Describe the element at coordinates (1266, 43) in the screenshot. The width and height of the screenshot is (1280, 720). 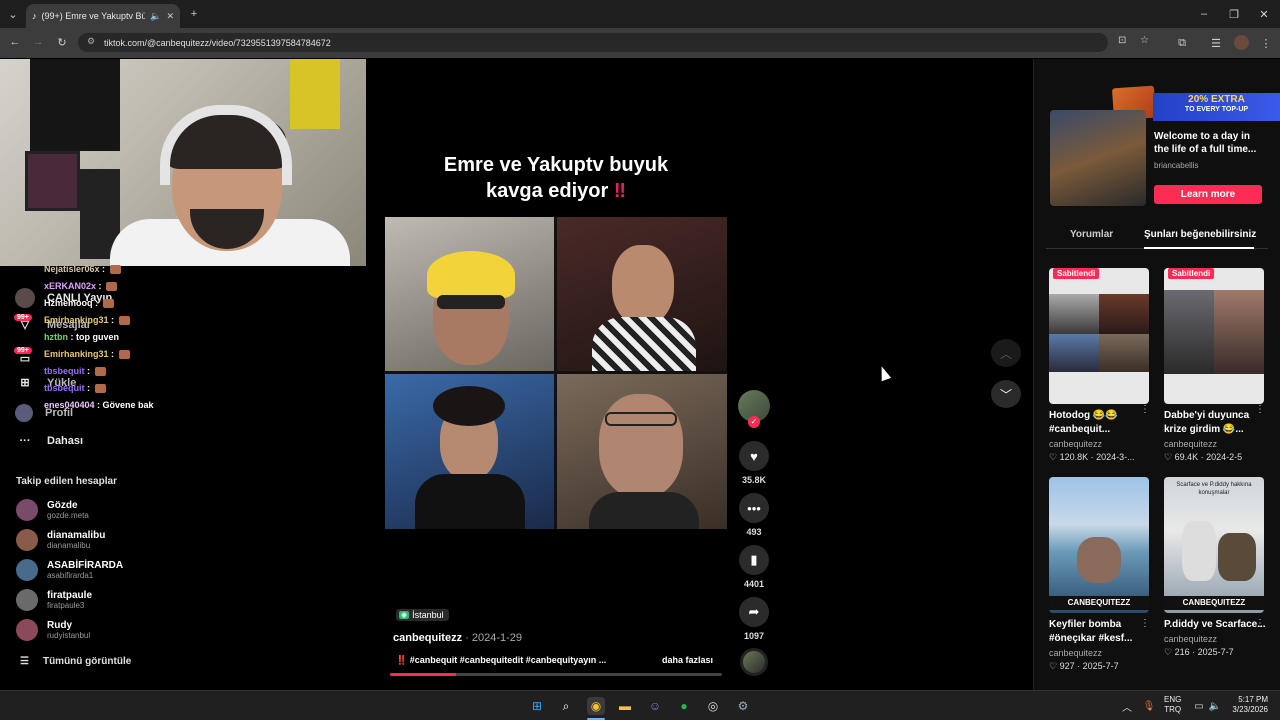
I see `browser-menu-icon: ⋮` at that location.